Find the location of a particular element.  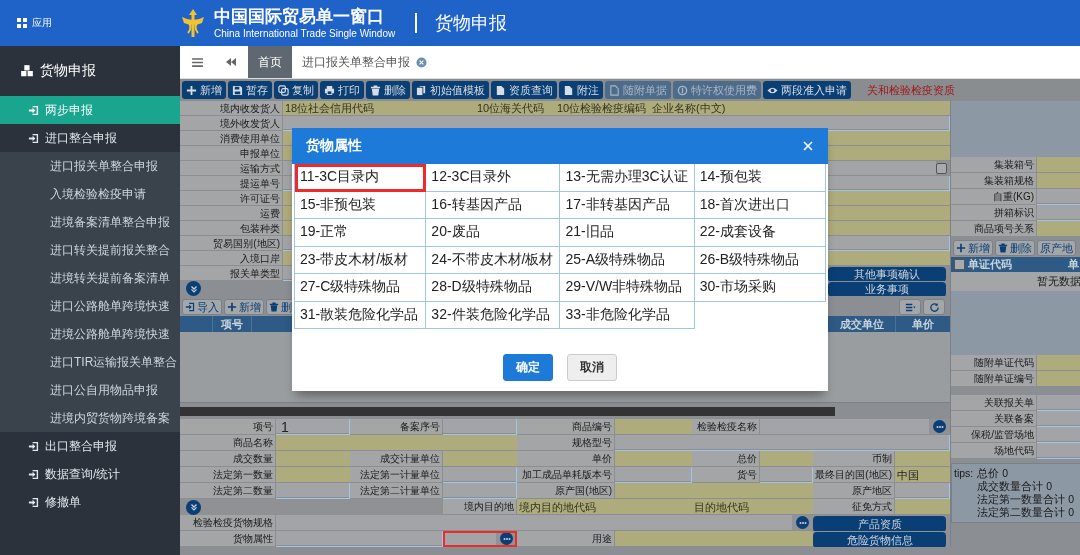

item-toolbar-button: 导入 is located at coordinates (202, 307).